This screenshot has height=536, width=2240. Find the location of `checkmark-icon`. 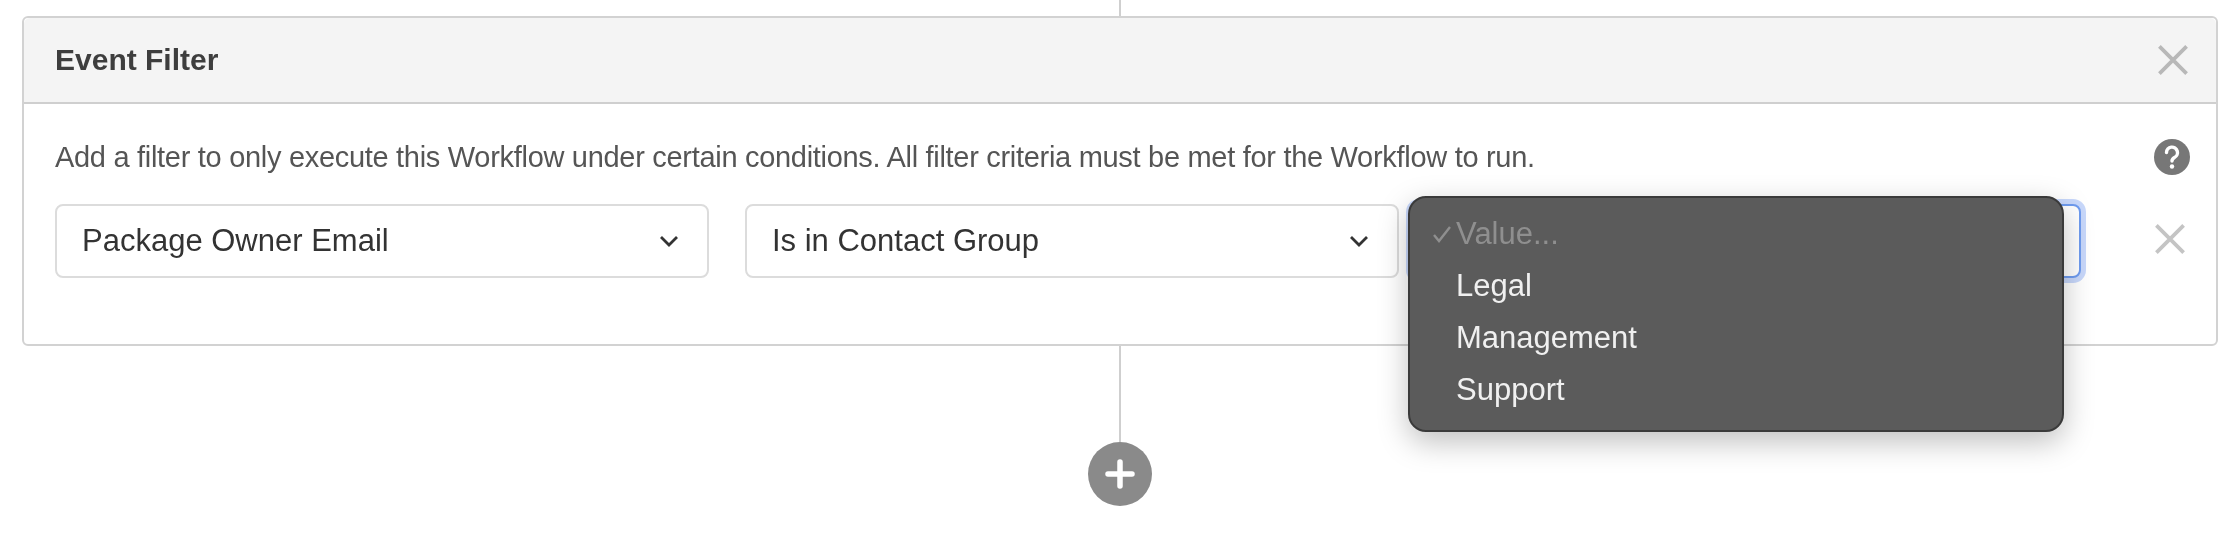

checkmark-icon is located at coordinates (1442, 234).